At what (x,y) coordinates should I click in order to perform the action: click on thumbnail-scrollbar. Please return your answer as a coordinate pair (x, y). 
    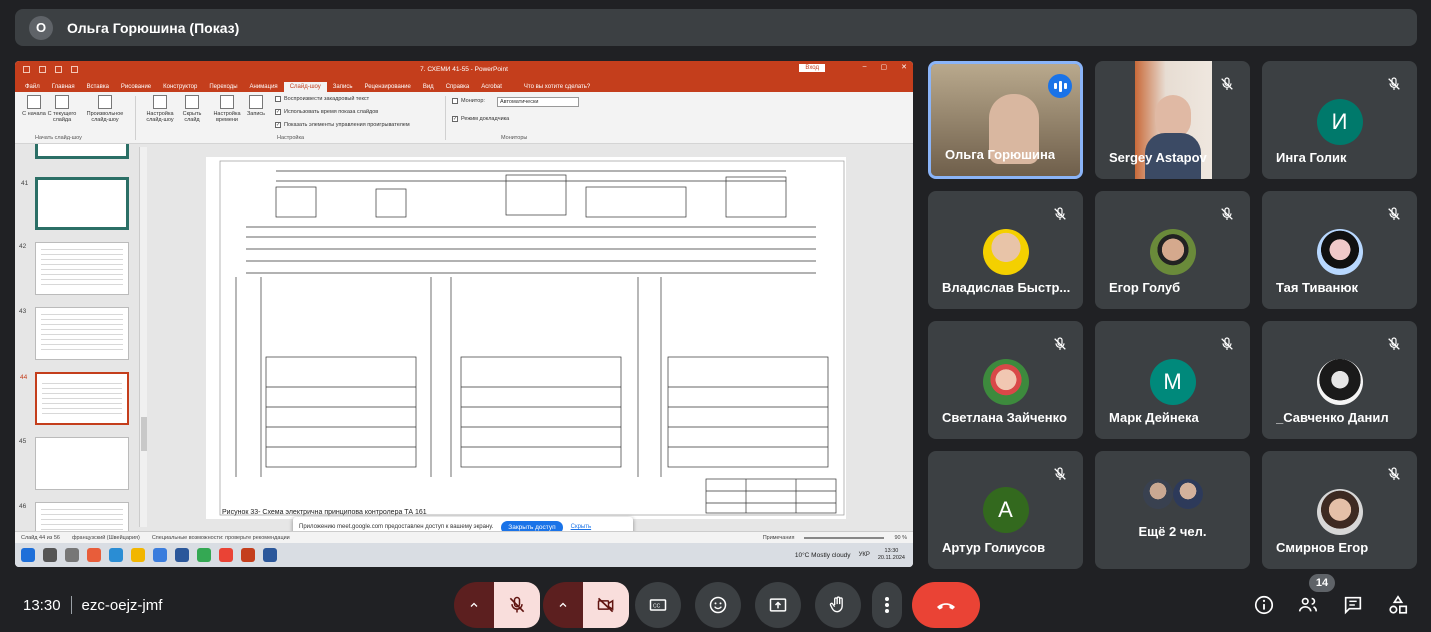
    Looking at the image, I should click on (143, 337).